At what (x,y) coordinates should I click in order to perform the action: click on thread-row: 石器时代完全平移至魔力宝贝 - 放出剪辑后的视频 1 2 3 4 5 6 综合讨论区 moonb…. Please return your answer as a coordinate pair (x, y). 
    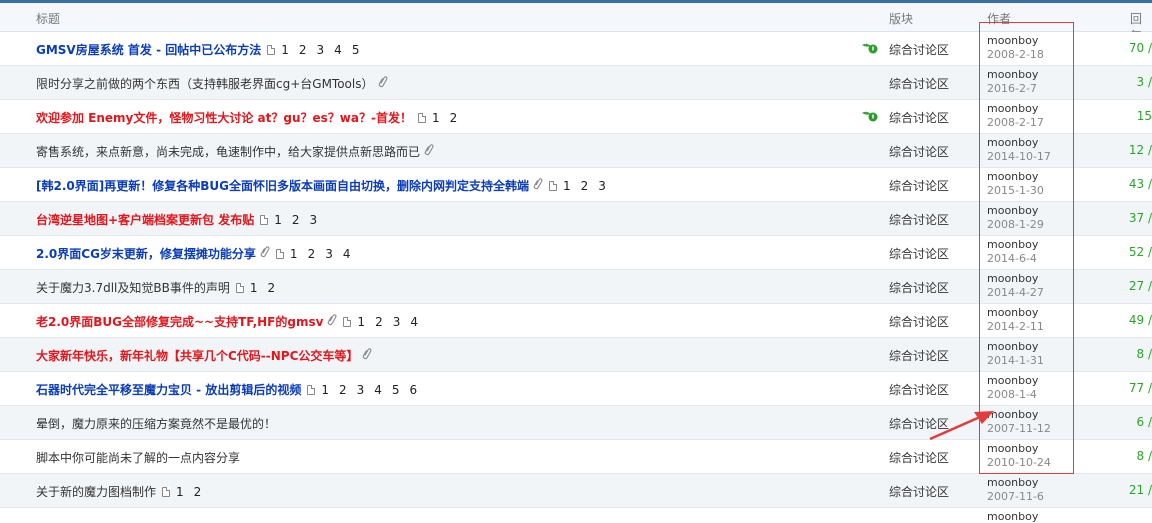
    Looking at the image, I should click on (576, 389).